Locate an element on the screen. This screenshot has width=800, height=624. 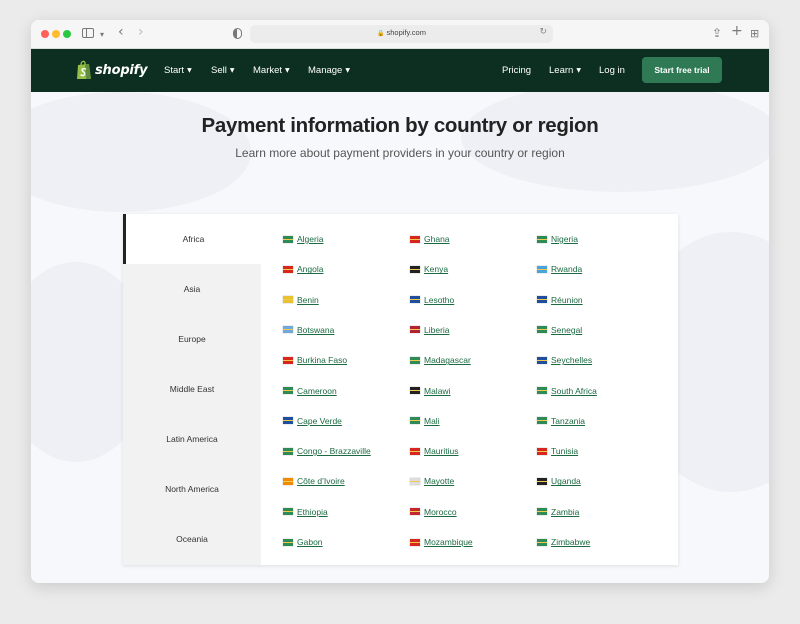
country-link: Lesotho is located at coordinates (432, 300).